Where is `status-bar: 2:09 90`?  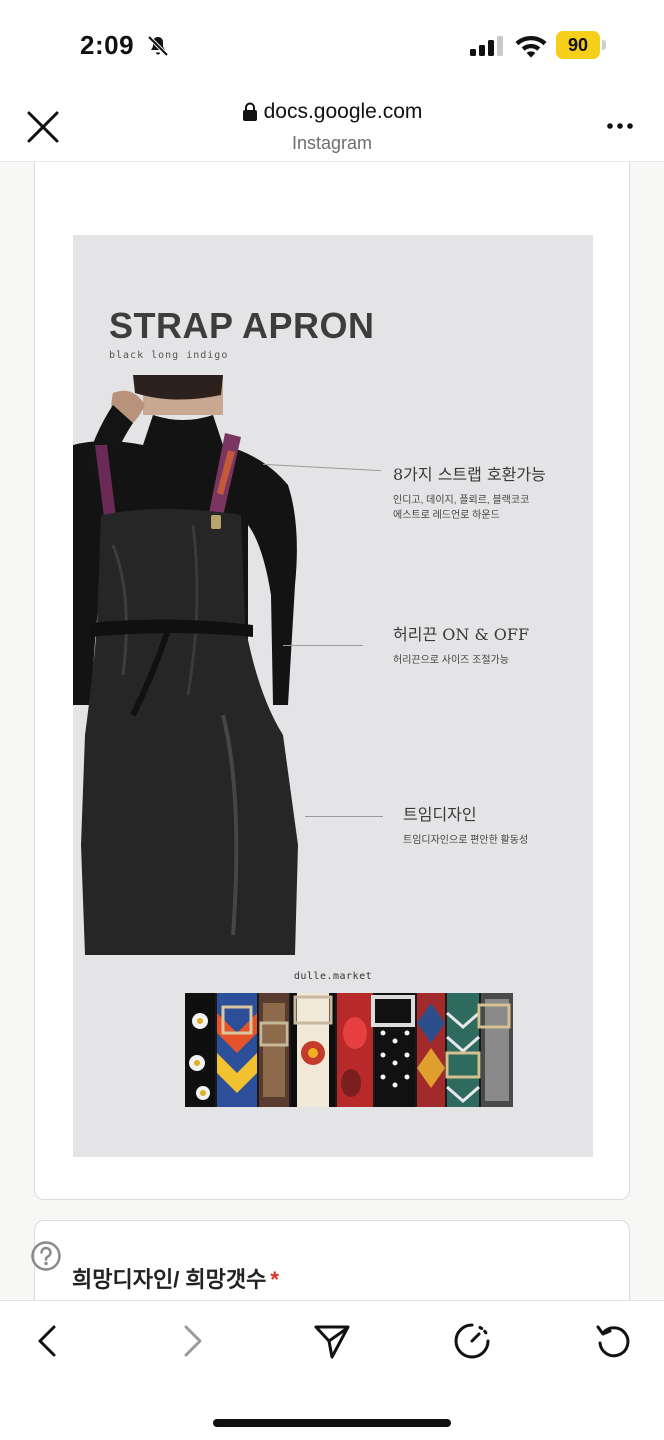 status-bar: 2:09 90 is located at coordinates (332, 45).